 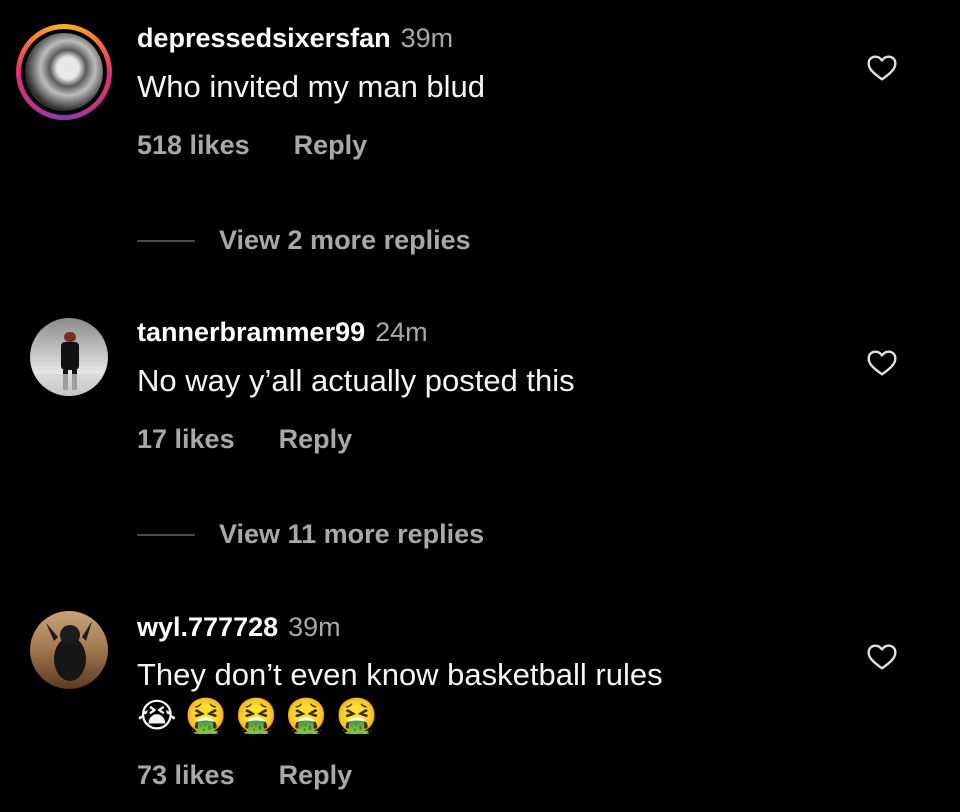 I want to click on comment-text: No way y’all actually posted this, so click(x=356, y=380).